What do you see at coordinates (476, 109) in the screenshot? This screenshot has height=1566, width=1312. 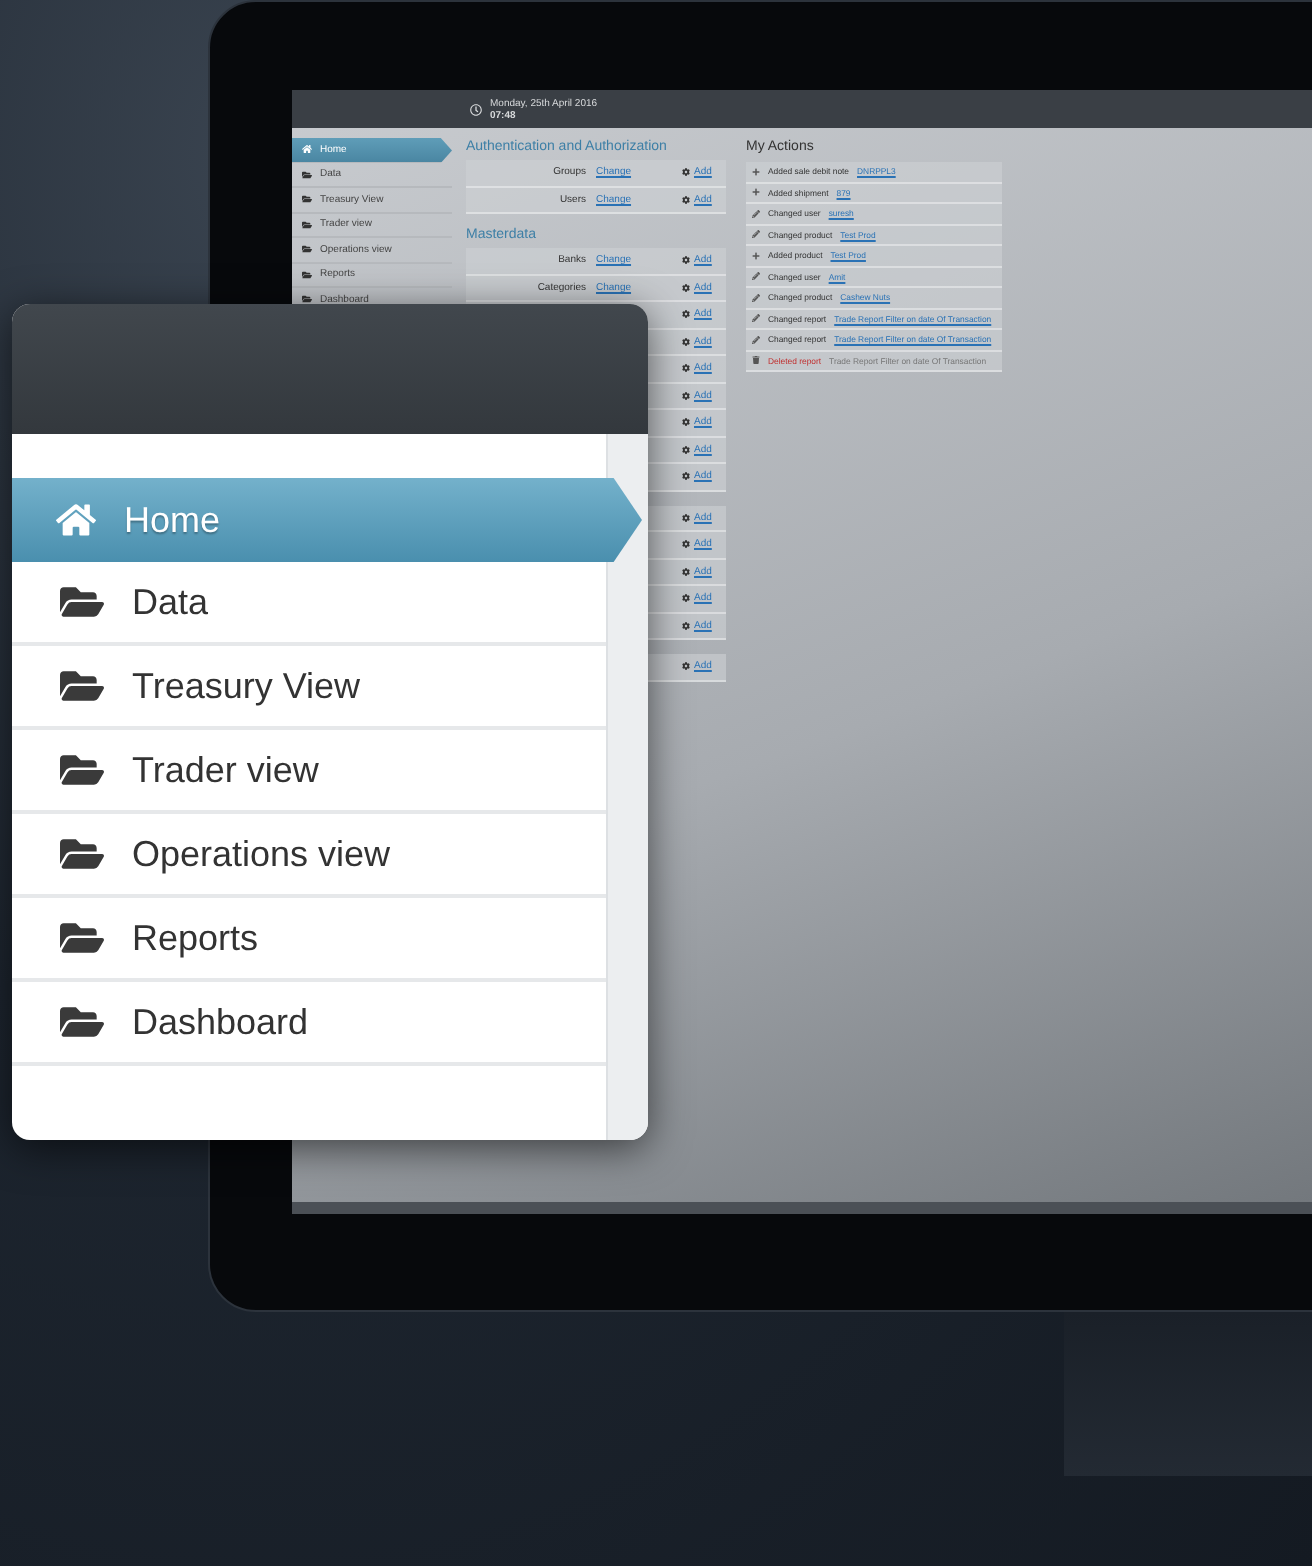 I see `clock-icon` at bounding box center [476, 109].